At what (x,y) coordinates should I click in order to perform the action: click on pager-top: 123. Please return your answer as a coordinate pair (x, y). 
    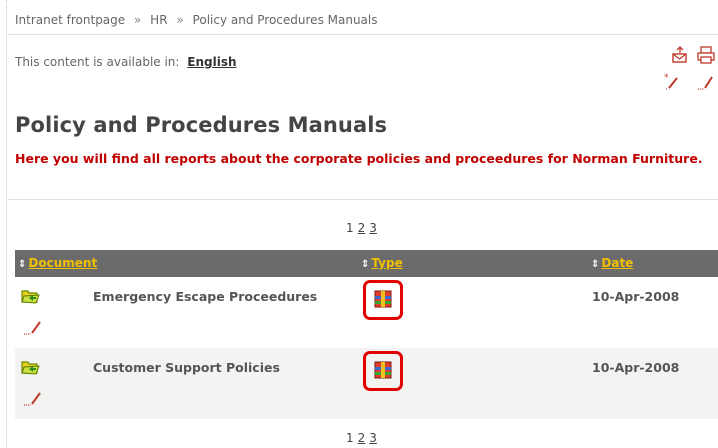
    Looking at the image, I should click on (361, 228).